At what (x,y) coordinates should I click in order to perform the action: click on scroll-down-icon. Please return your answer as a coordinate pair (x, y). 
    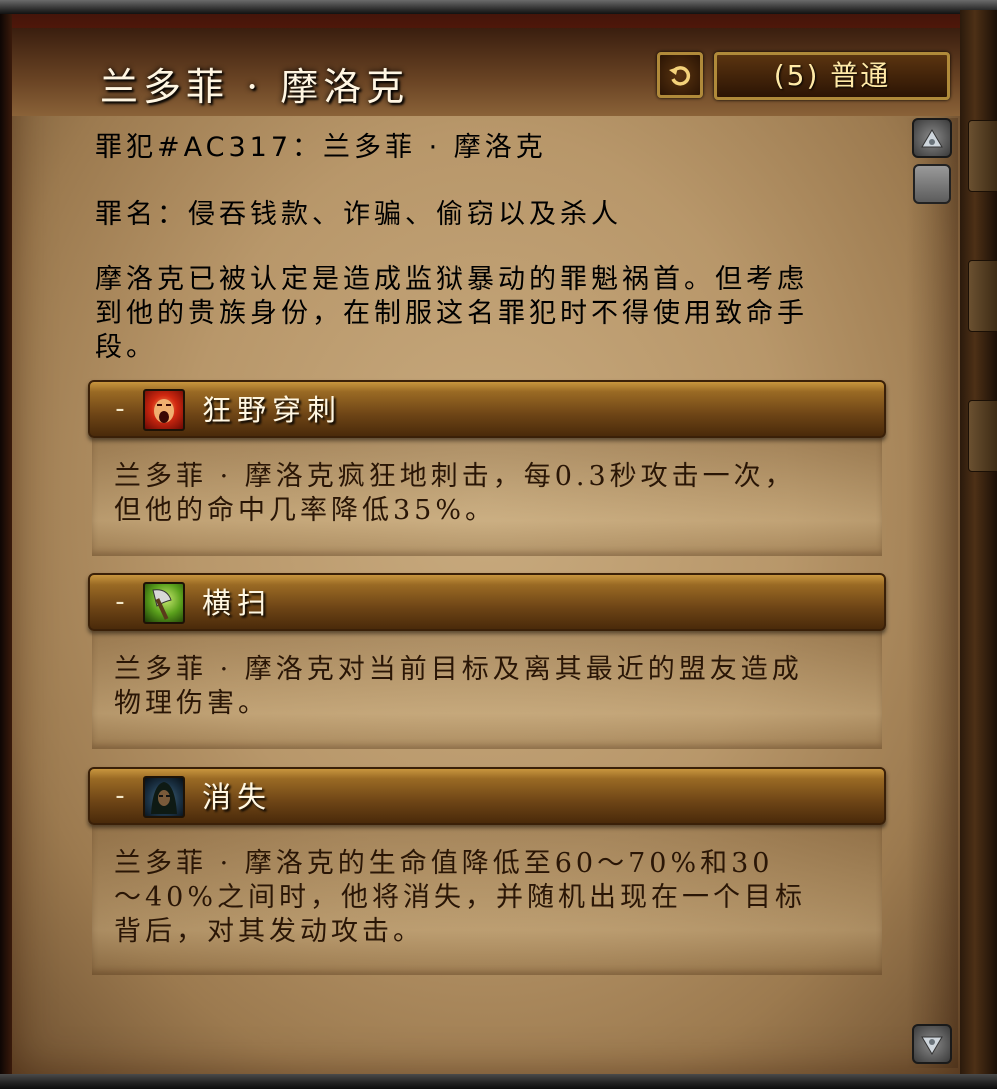
    Looking at the image, I should click on (932, 1045).